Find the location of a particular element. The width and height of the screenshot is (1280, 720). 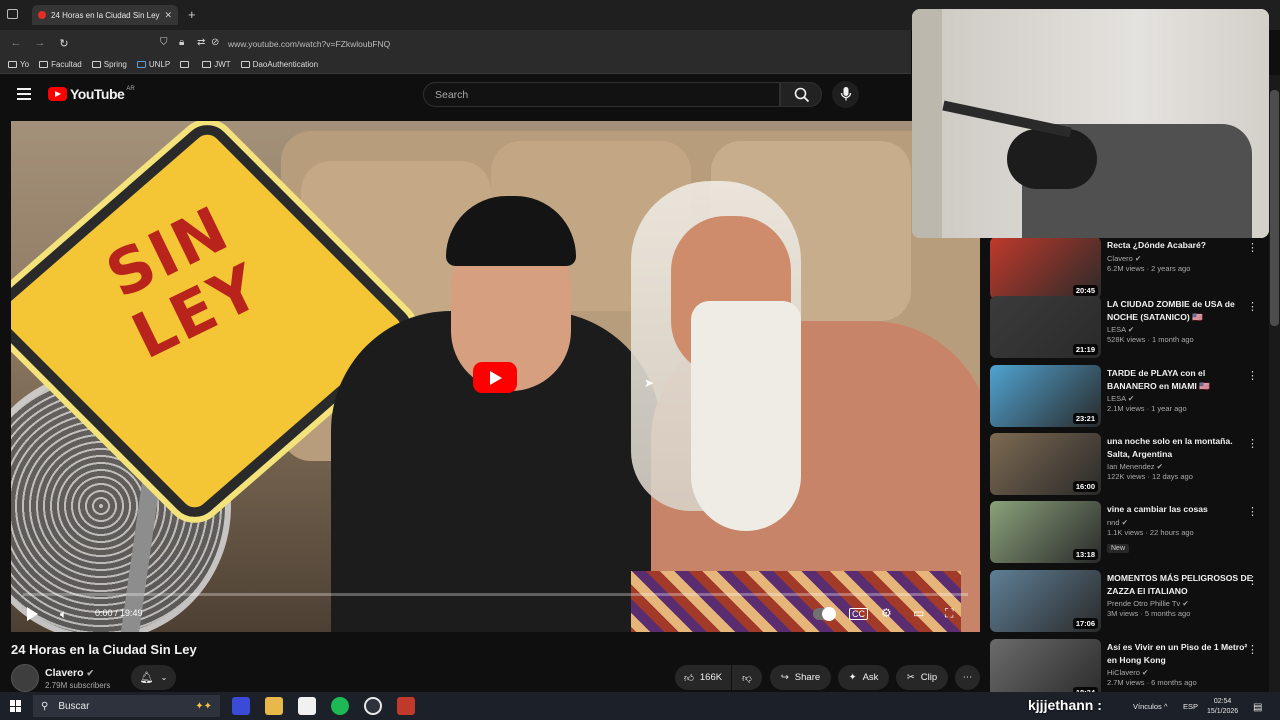

youtube-logo: YouTube AR is located at coordinates (91, 94).